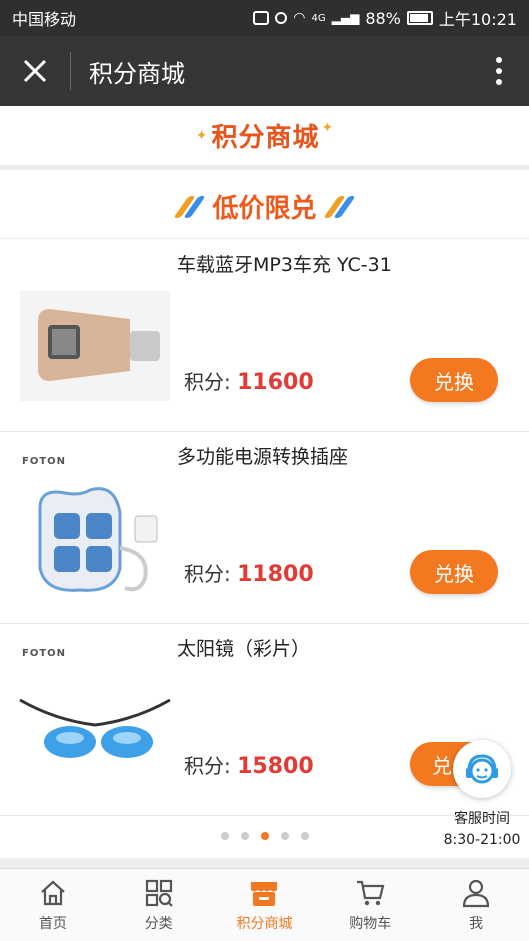 This screenshot has height=941, width=529. I want to click on product-price: 积分: 11600, so click(249, 380).